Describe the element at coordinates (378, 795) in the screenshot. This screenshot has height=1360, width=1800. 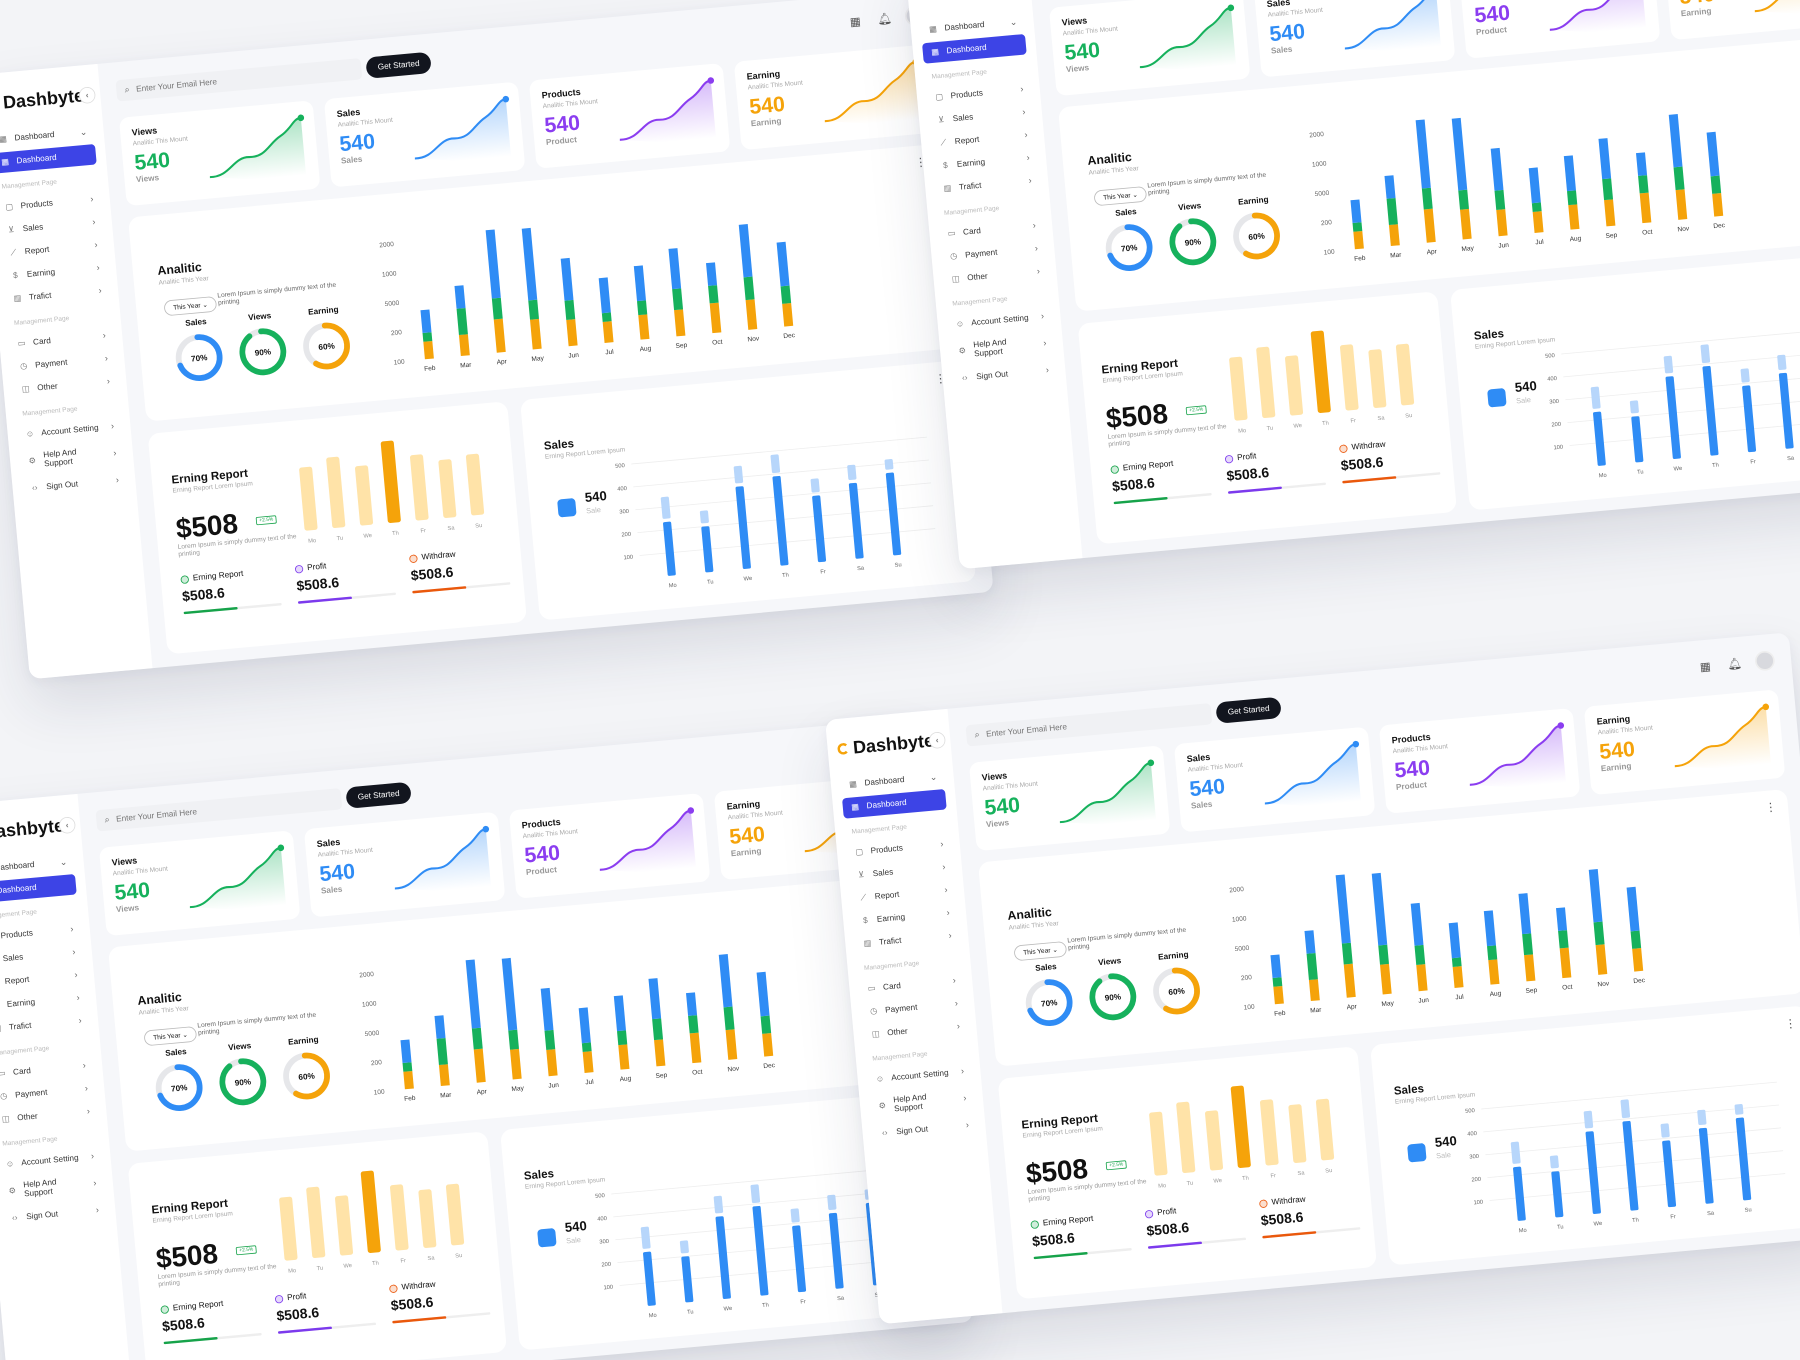
I see `get-started-button: Get Started` at that location.